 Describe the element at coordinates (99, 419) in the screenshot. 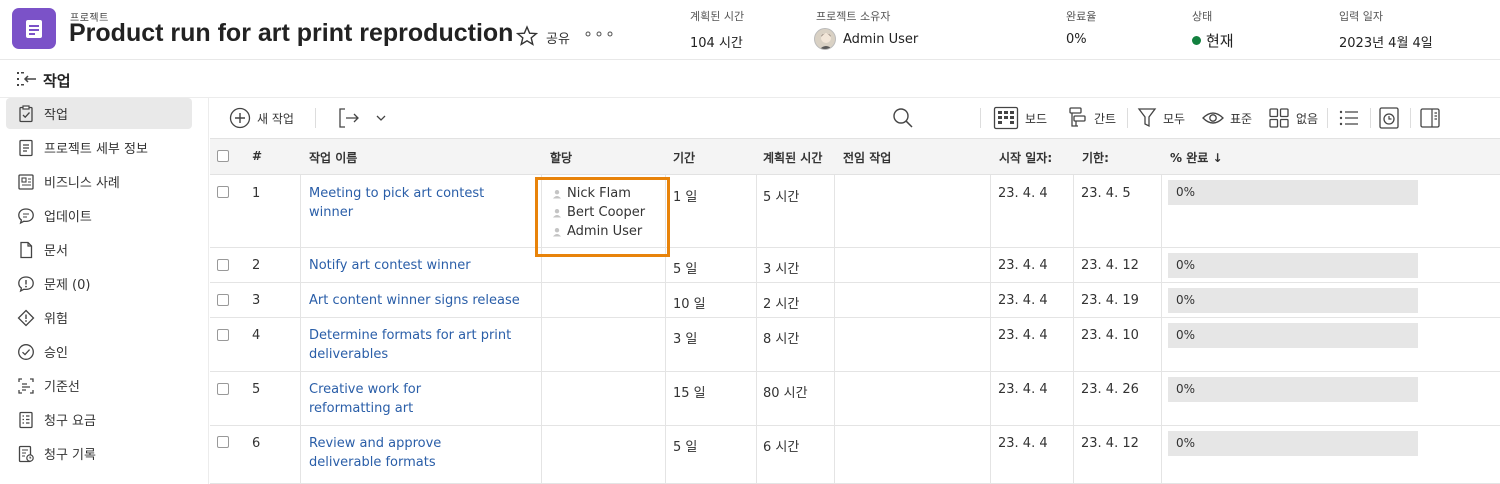

I see `sidebar-item-billing-rates: 청구 요금` at that location.